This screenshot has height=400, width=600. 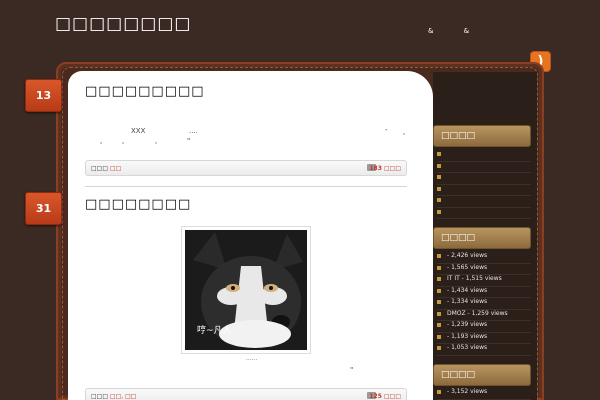 What do you see at coordinates (214, 331) in the screenshot?
I see `image-caption: 哼~凡人` at bounding box center [214, 331].